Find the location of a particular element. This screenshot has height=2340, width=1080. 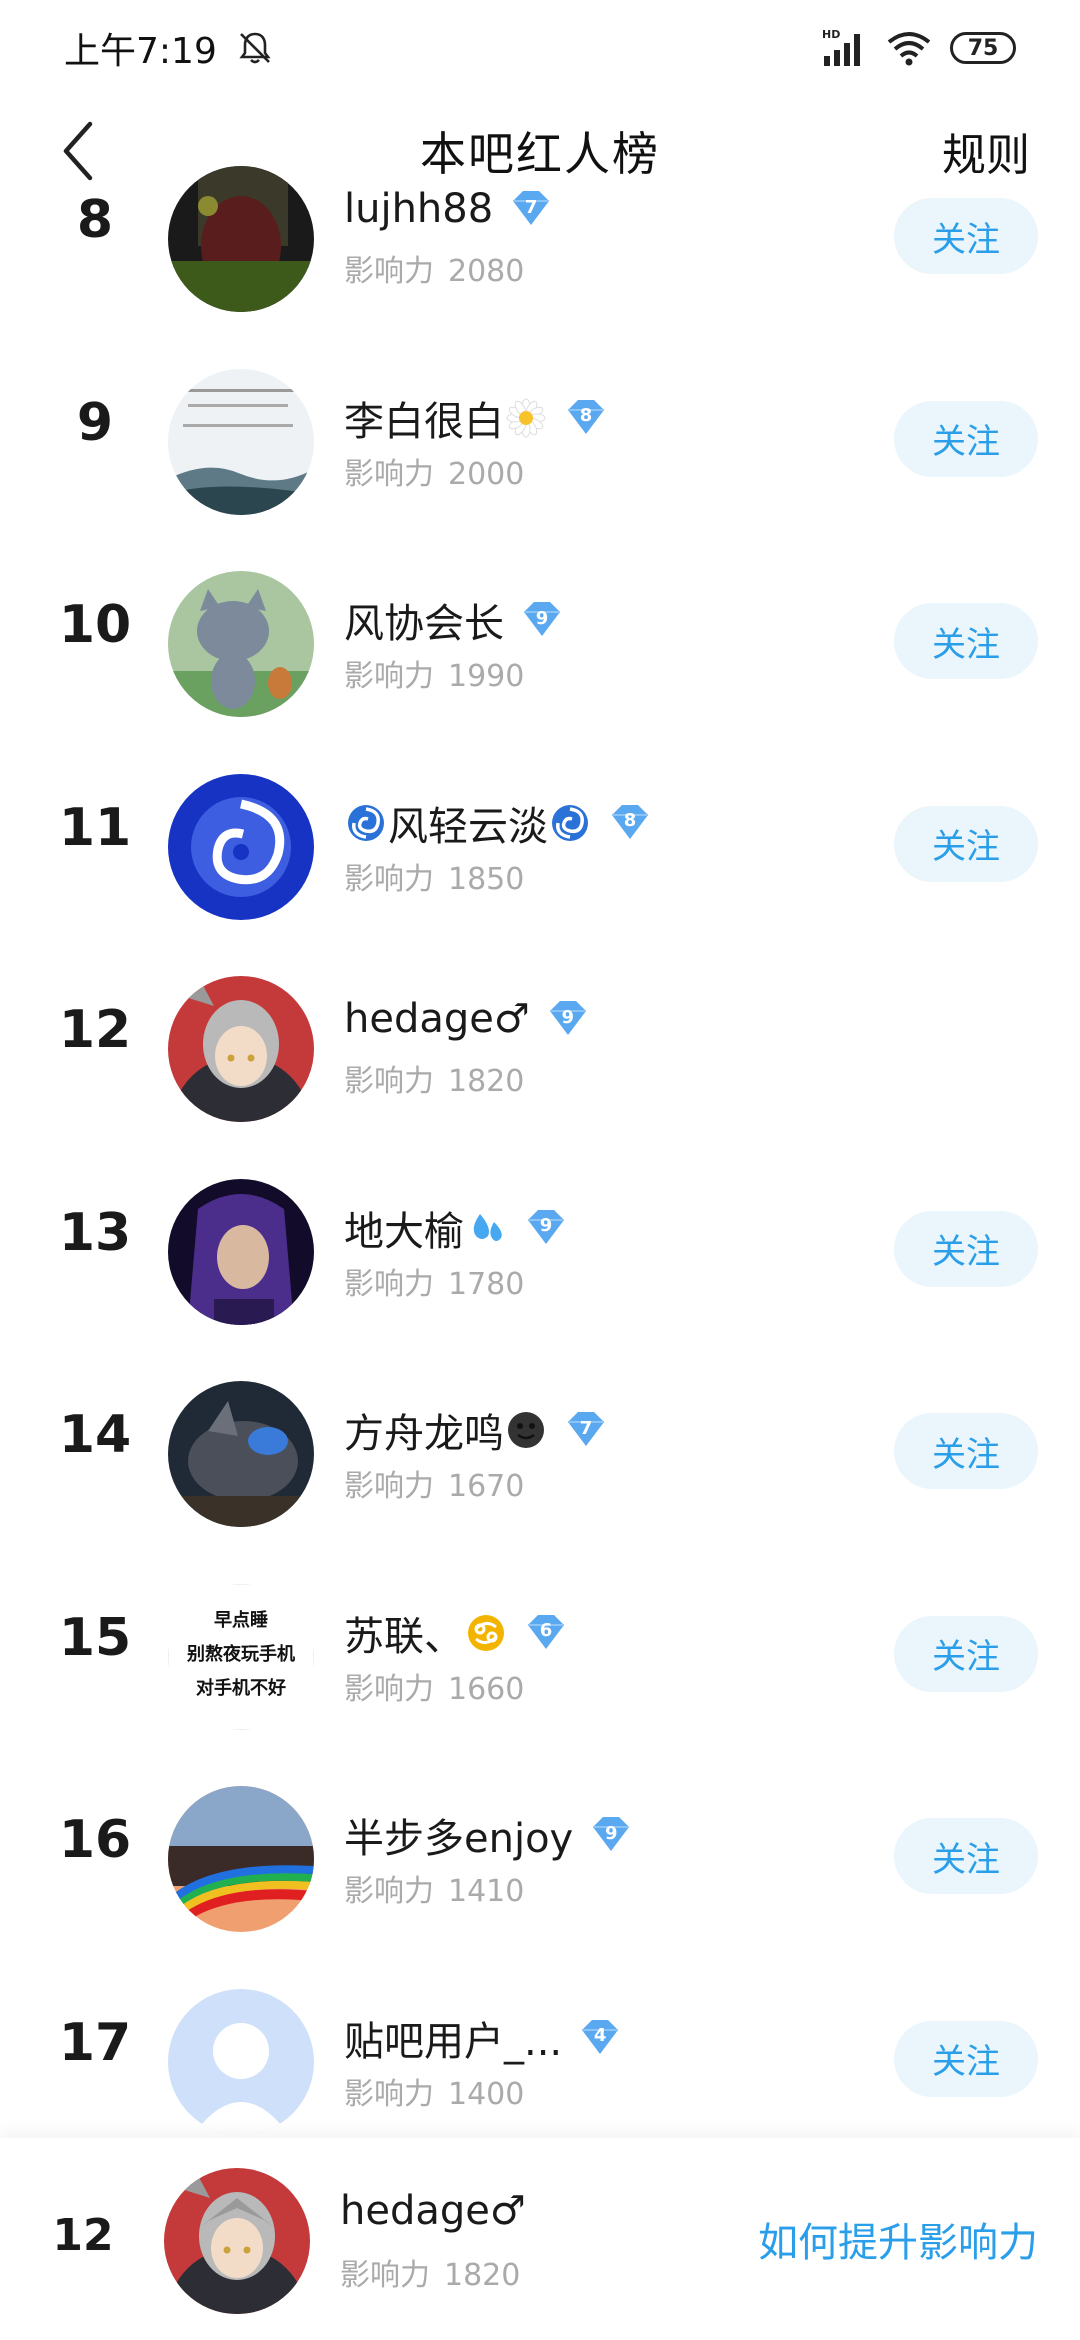

rank-number: 13 is located at coordinates (95, 1232).